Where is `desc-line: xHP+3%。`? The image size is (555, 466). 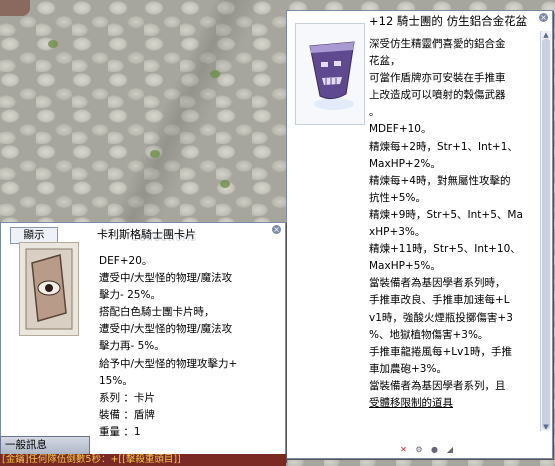
desc-line: xHP+3%。 is located at coordinates (397, 232).